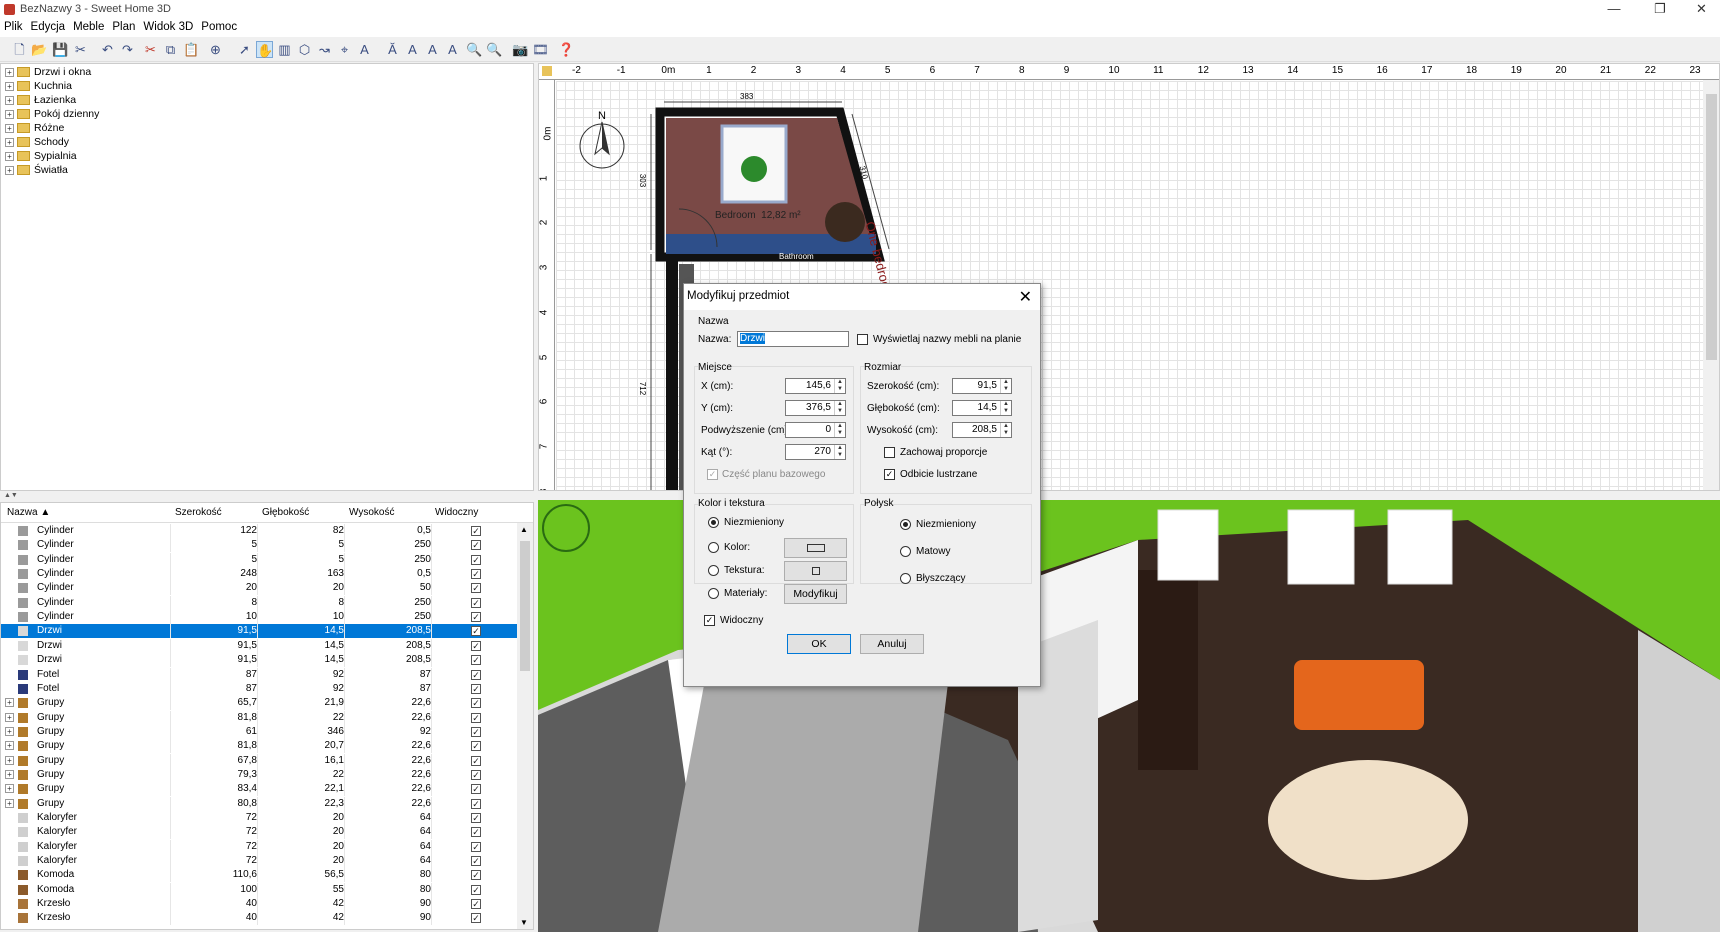 Image resolution: width=1720 pixels, height=932 pixels. What do you see at coordinates (1701, 10) in the screenshot?
I see `close-window-button: ✕` at bounding box center [1701, 10].